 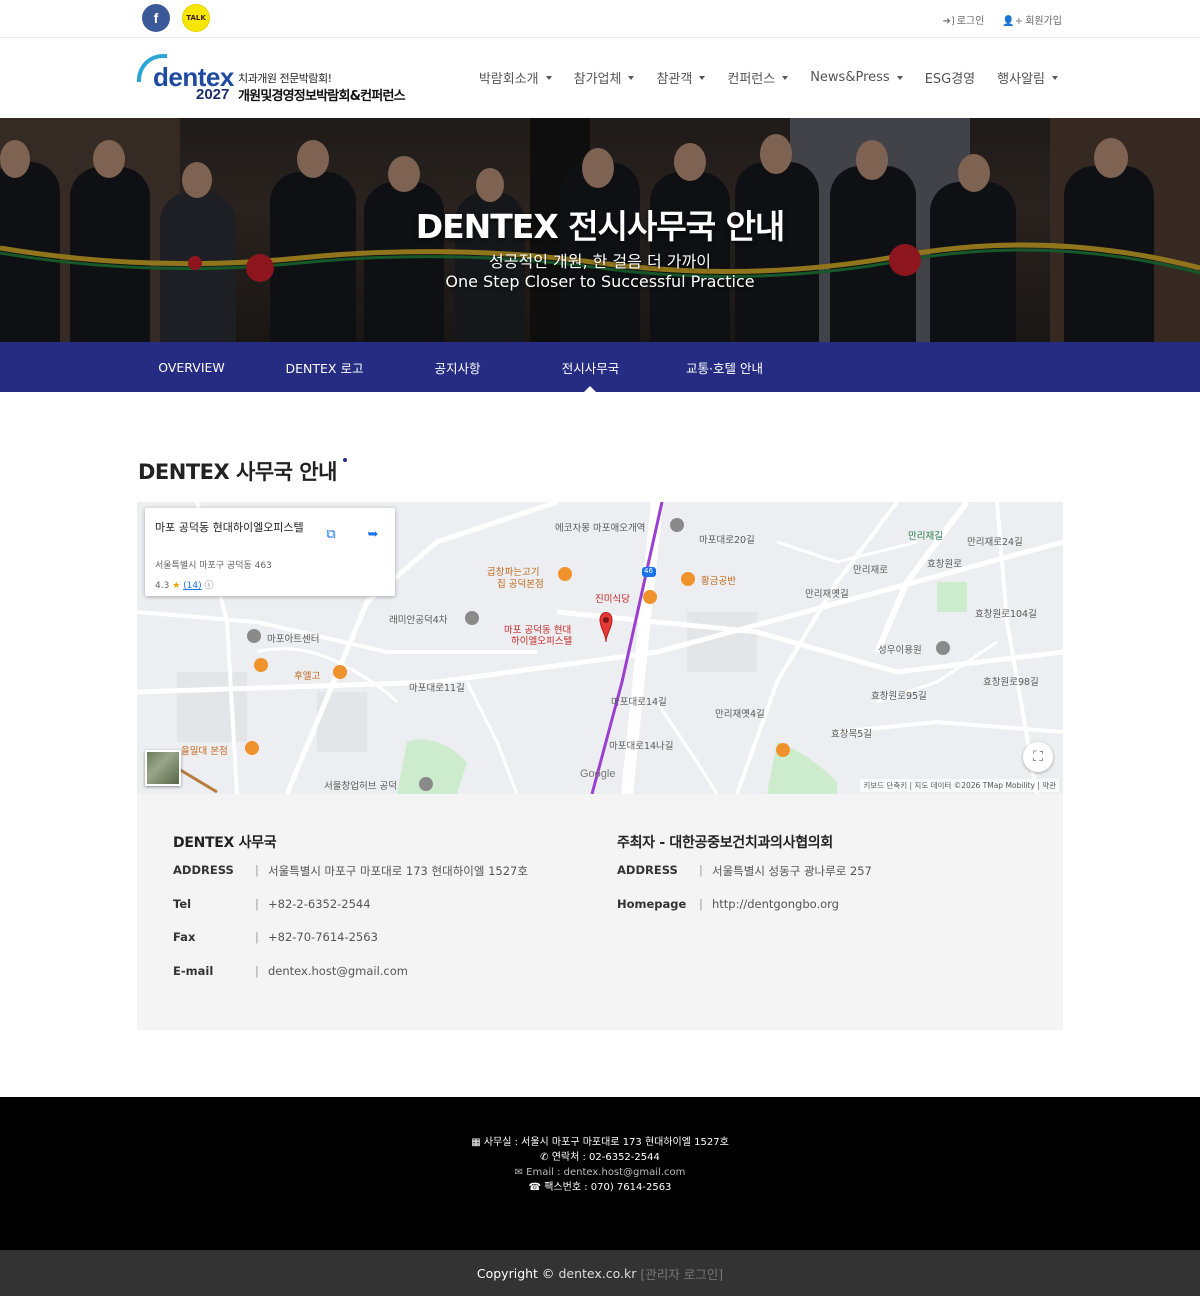 What do you see at coordinates (1032, 19) in the screenshot?
I see `signup-link: 👤+ 회원가입` at bounding box center [1032, 19].